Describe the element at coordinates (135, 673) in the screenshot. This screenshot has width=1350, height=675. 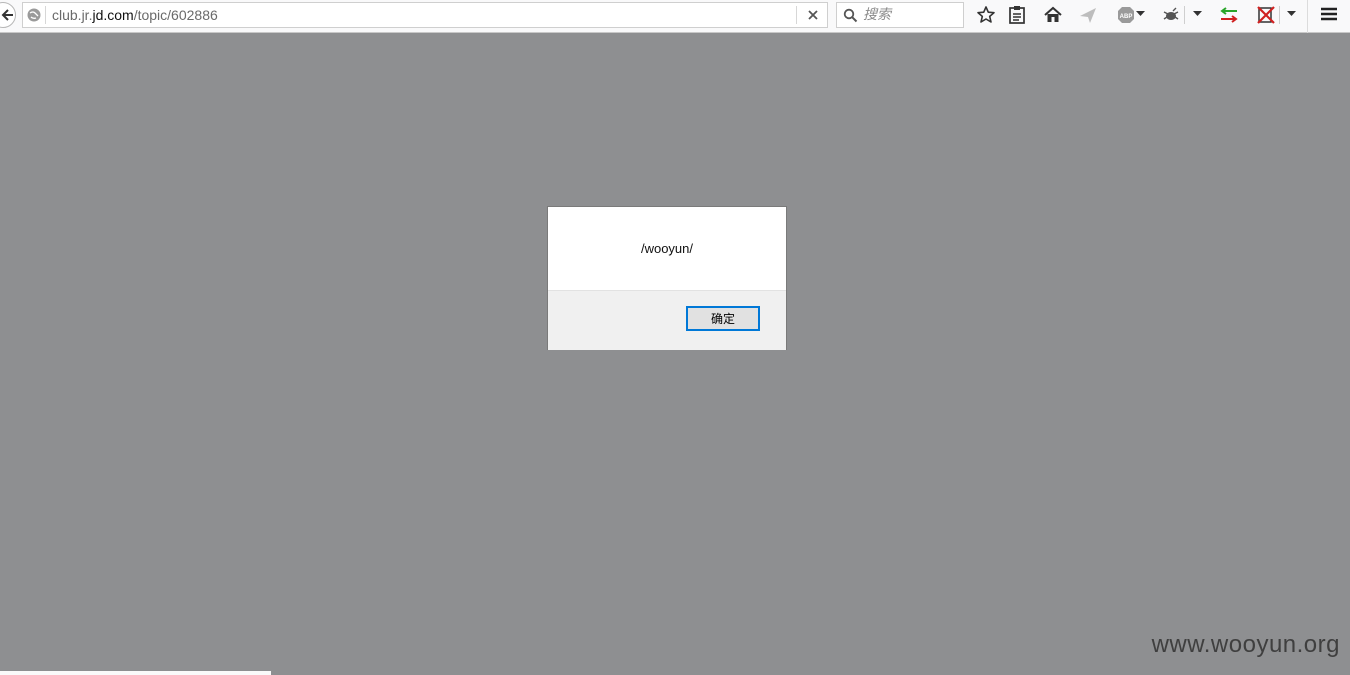
I see `status-loading-bar` at that location.